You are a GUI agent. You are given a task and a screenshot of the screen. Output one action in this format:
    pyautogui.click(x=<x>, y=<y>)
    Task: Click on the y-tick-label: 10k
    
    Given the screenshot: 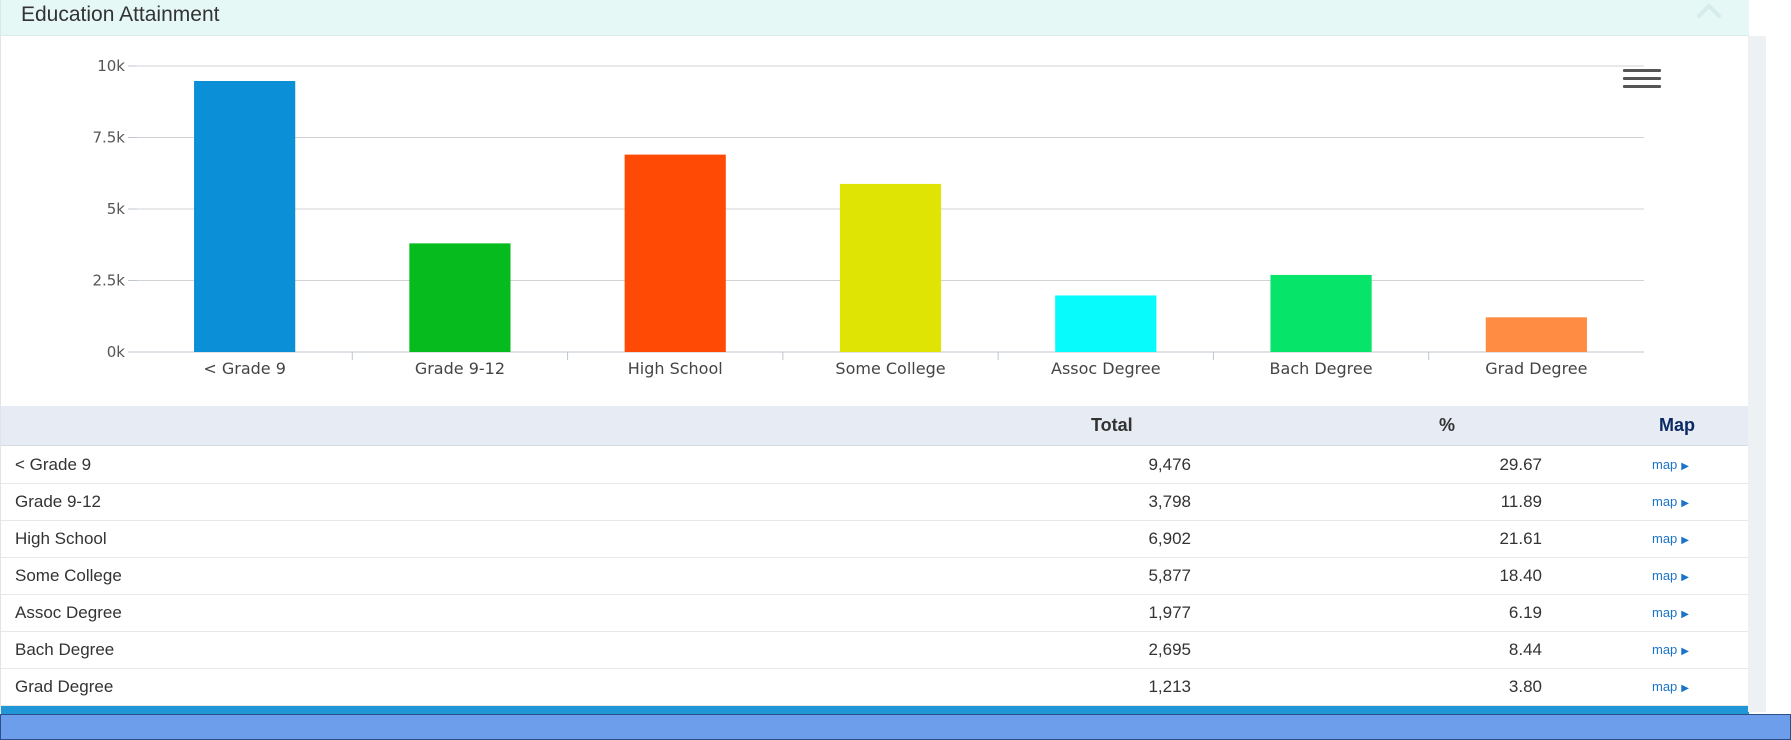 What is the action you would take?
    pyautogui.click(x=111, y=66)
    